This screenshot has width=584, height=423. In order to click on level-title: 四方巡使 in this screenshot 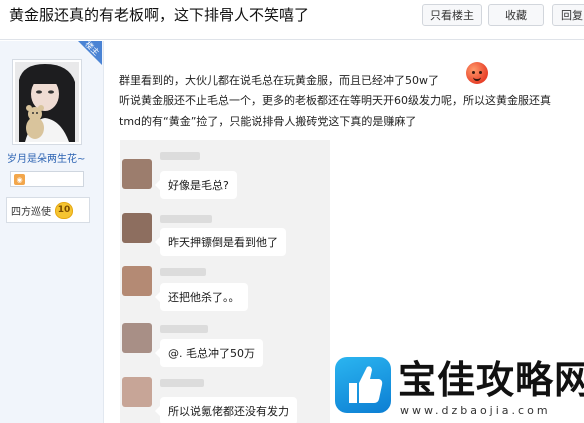, I will do `click(31, 212)`.